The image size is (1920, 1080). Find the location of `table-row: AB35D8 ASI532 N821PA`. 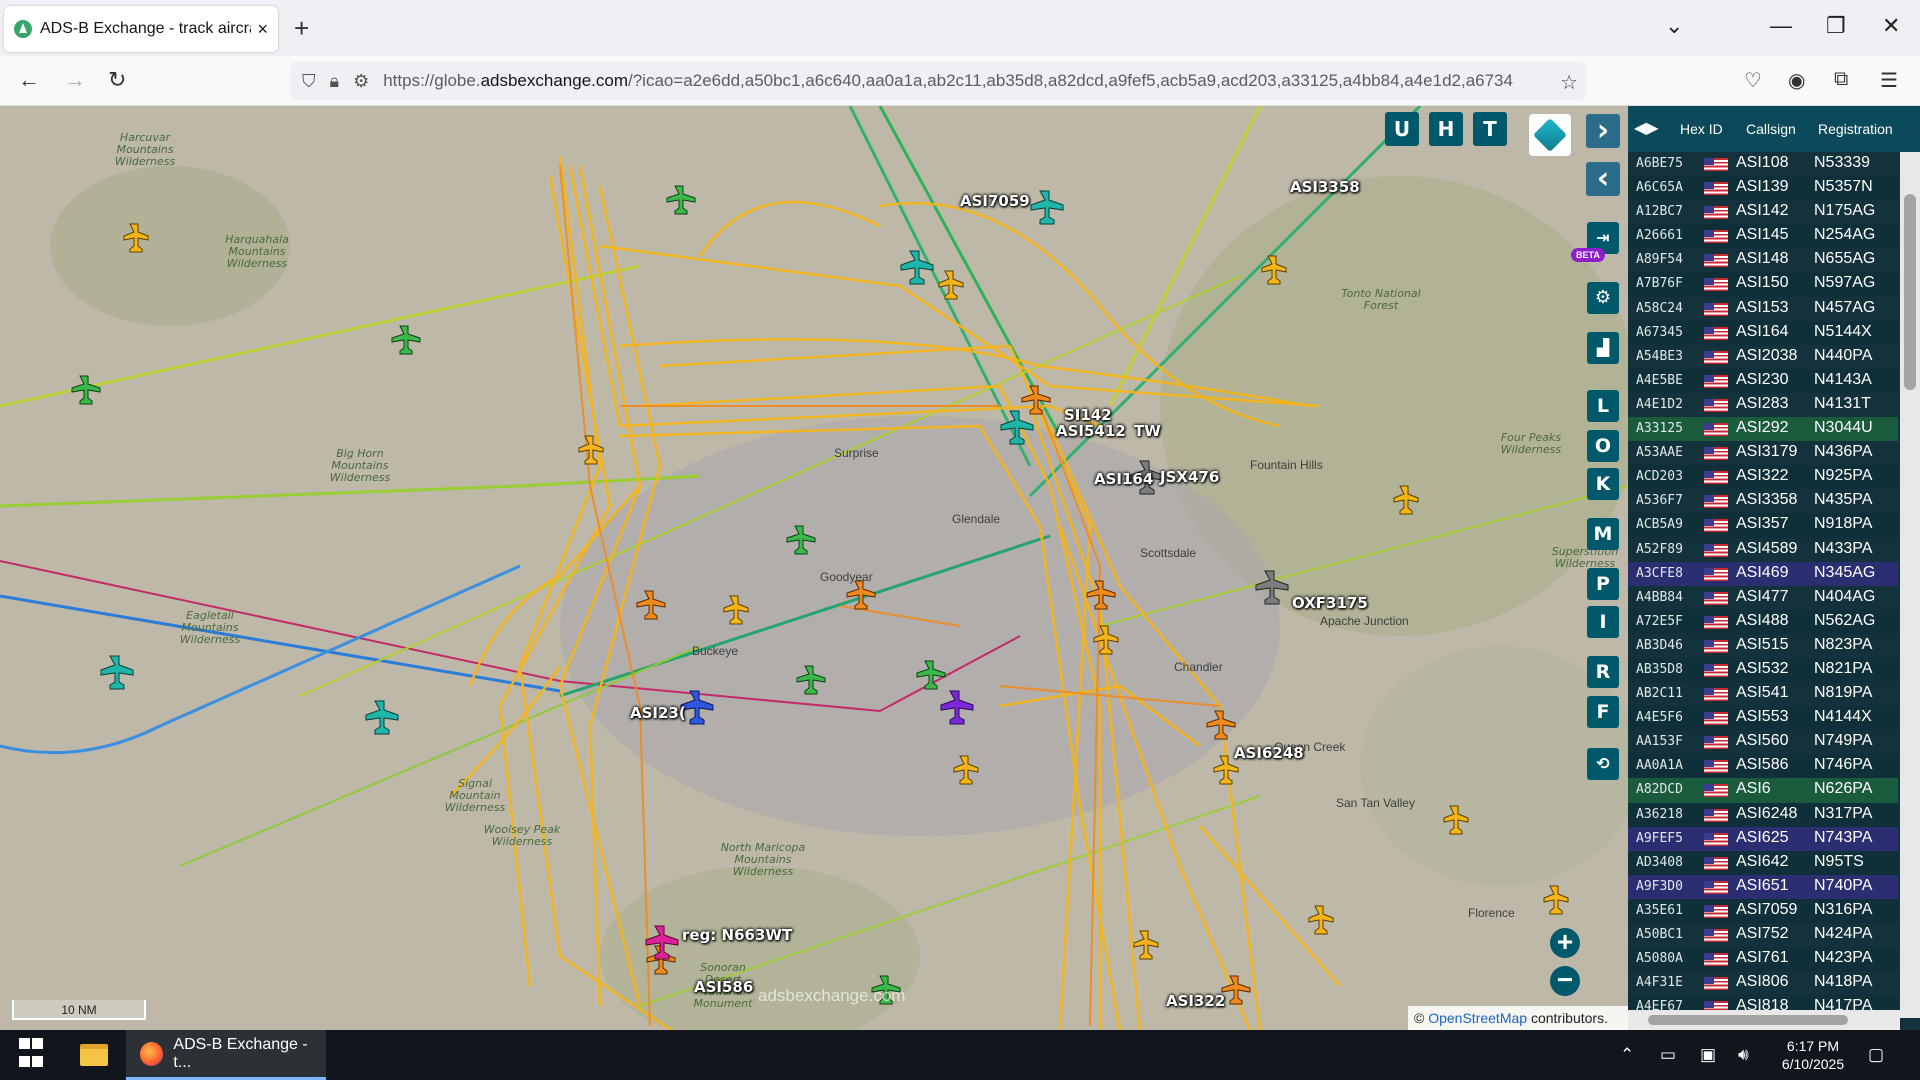

table-row: AB35D8 ASI532 N821PA is located at coordinates (1763, 670).